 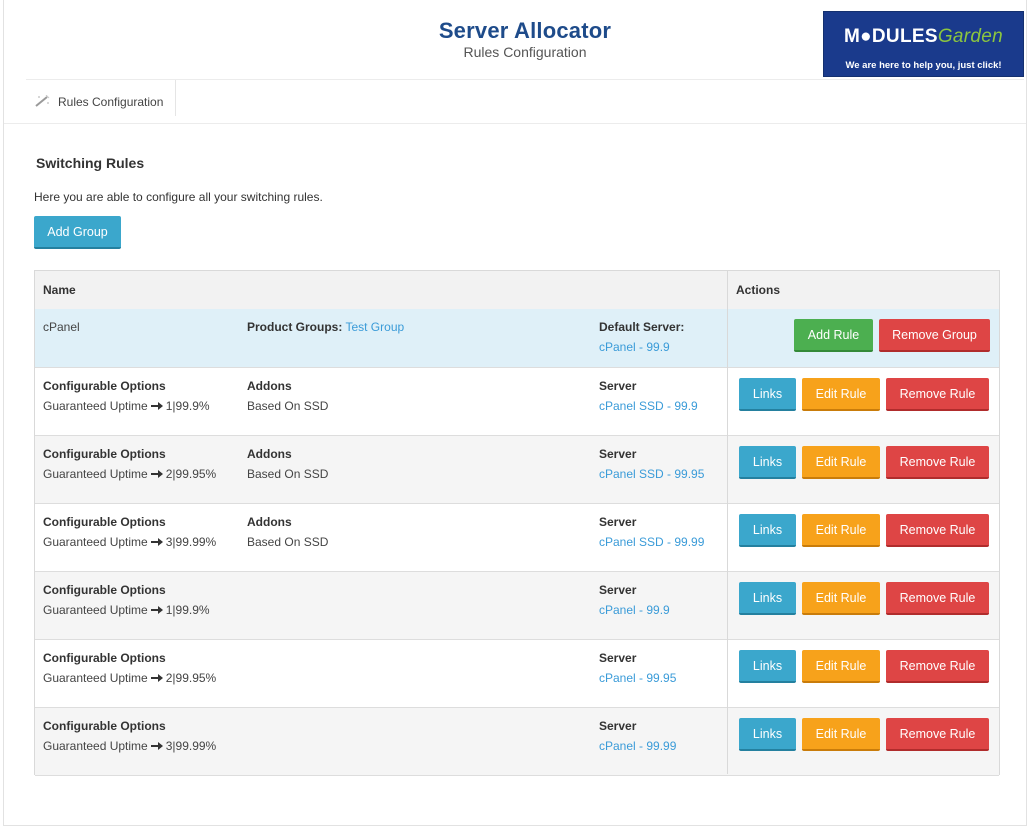 What do you see at coordinates (295, 327) in the screenshot?
I see `product-groups-label: Product Groups:` at bounding box center [295, 327].